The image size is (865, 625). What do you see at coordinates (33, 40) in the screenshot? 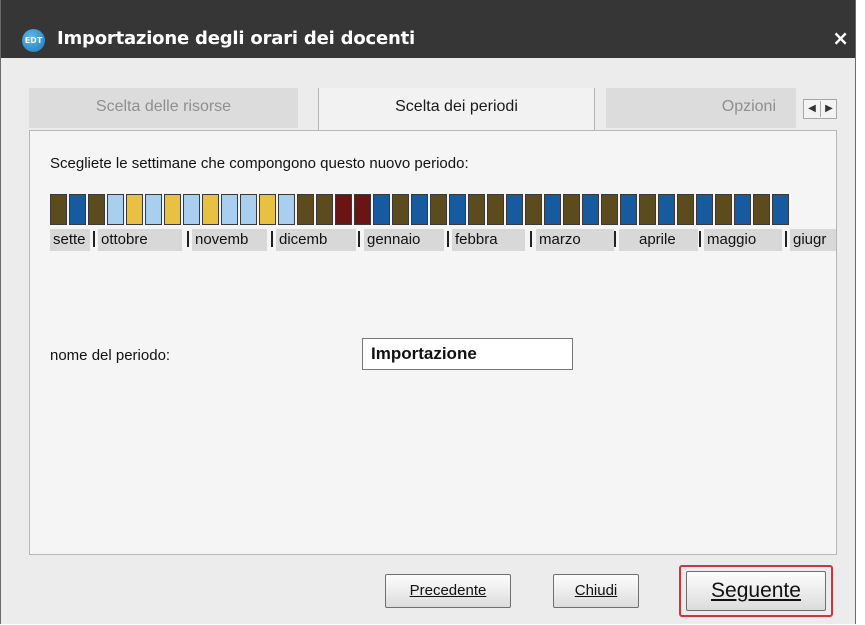
I see `edt-app-icon: EDT` at bounding box center [33, 40].